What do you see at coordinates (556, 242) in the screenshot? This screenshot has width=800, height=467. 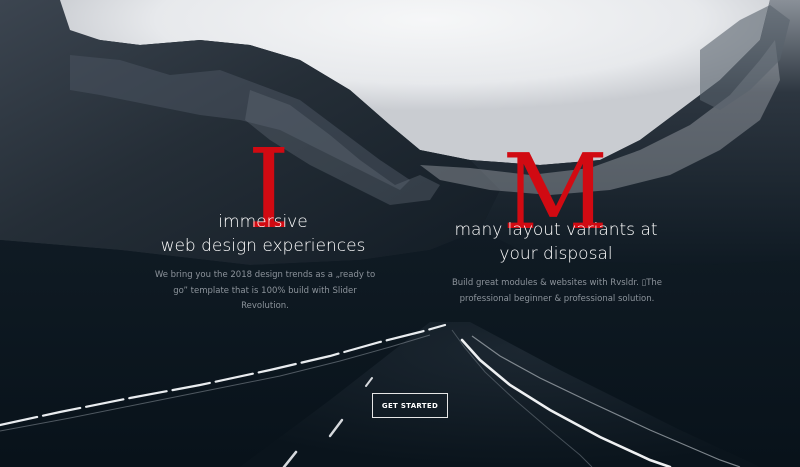 I see `heading-right: many layout variants at your disposal` at bounding box center [556, 242].